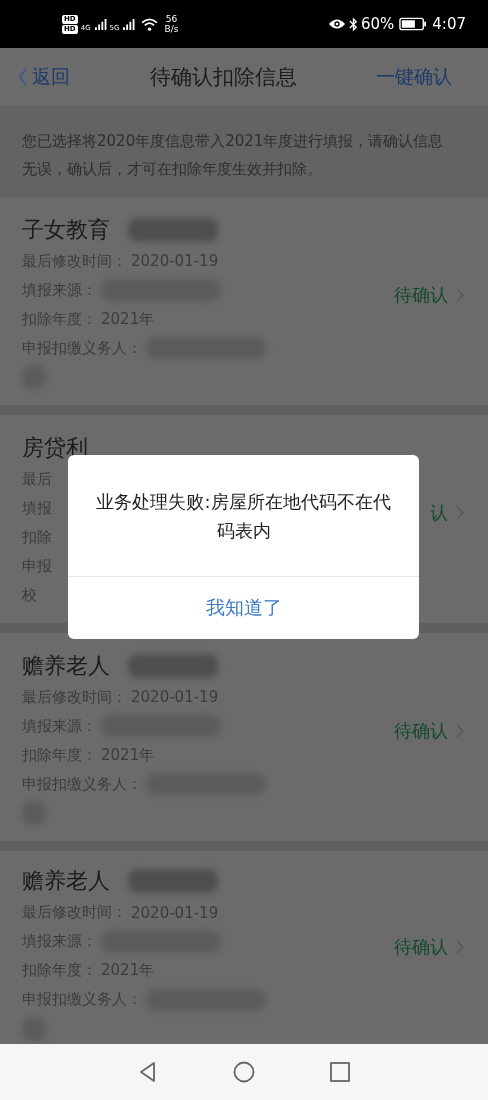 This screenshot has height=1100, width=488. What do you see at coordinates (171, 29) in the screenshot?
I see `speed-unit: B/s` at bounding box center [171, 29].